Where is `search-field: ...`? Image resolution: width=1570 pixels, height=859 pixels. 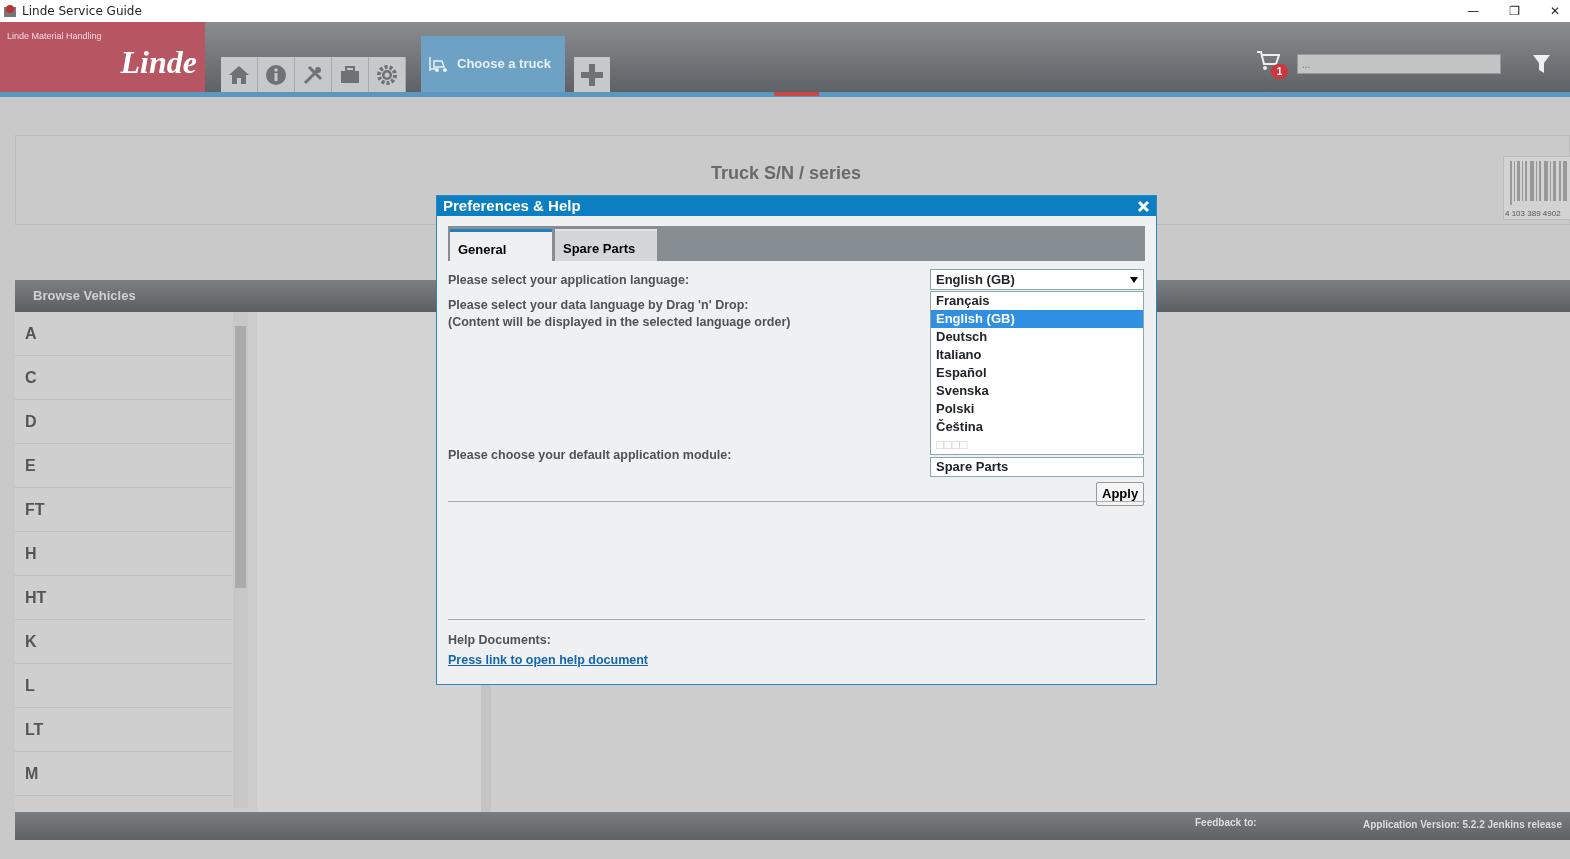 search-field: ... is located at coordinates (1399, 64).